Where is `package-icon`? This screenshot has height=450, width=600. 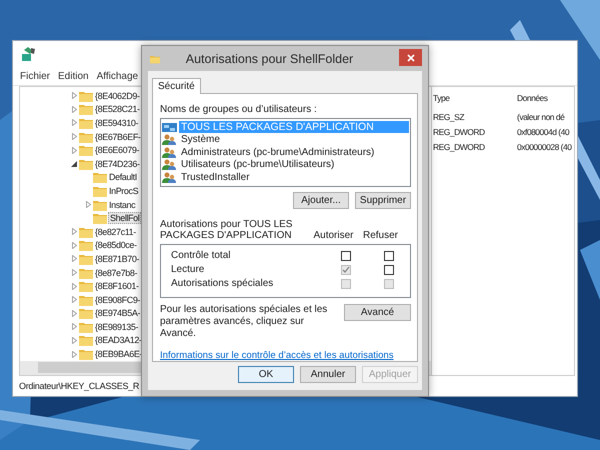
package-icon is located at coordinates (169, 127).